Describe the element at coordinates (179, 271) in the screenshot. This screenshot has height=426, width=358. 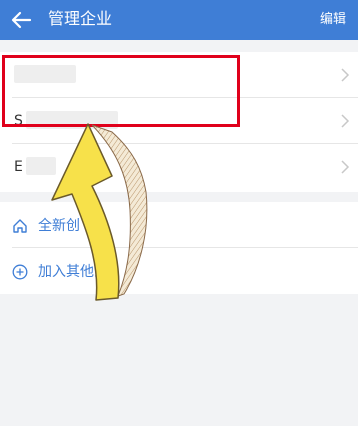
I see `join-company-button: 加入其他企` at that location.